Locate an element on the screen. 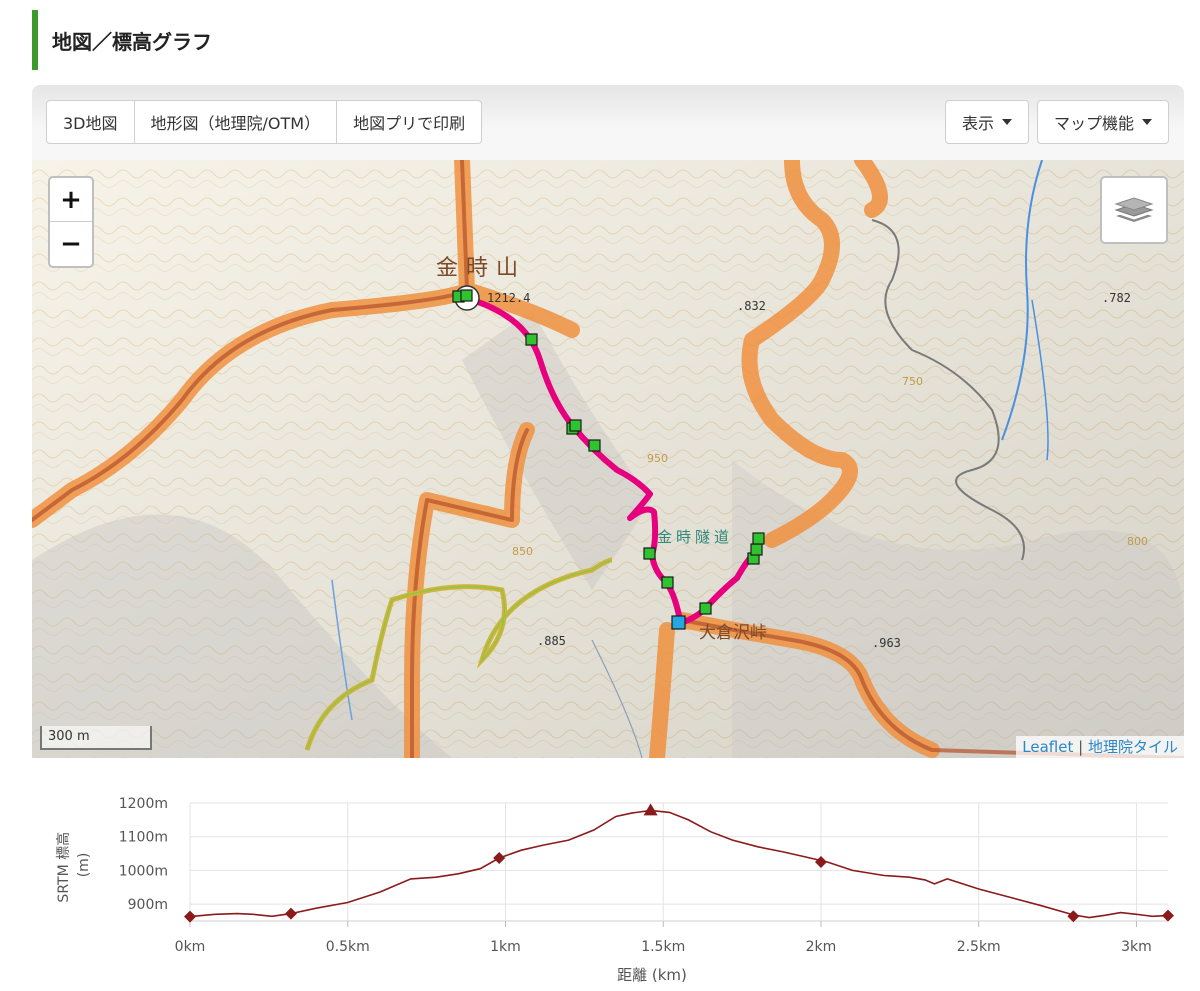 Image resolution: width=1200 pixels, height=991 pixels. summit-triangle-marker is located at coordinates (650, 809).